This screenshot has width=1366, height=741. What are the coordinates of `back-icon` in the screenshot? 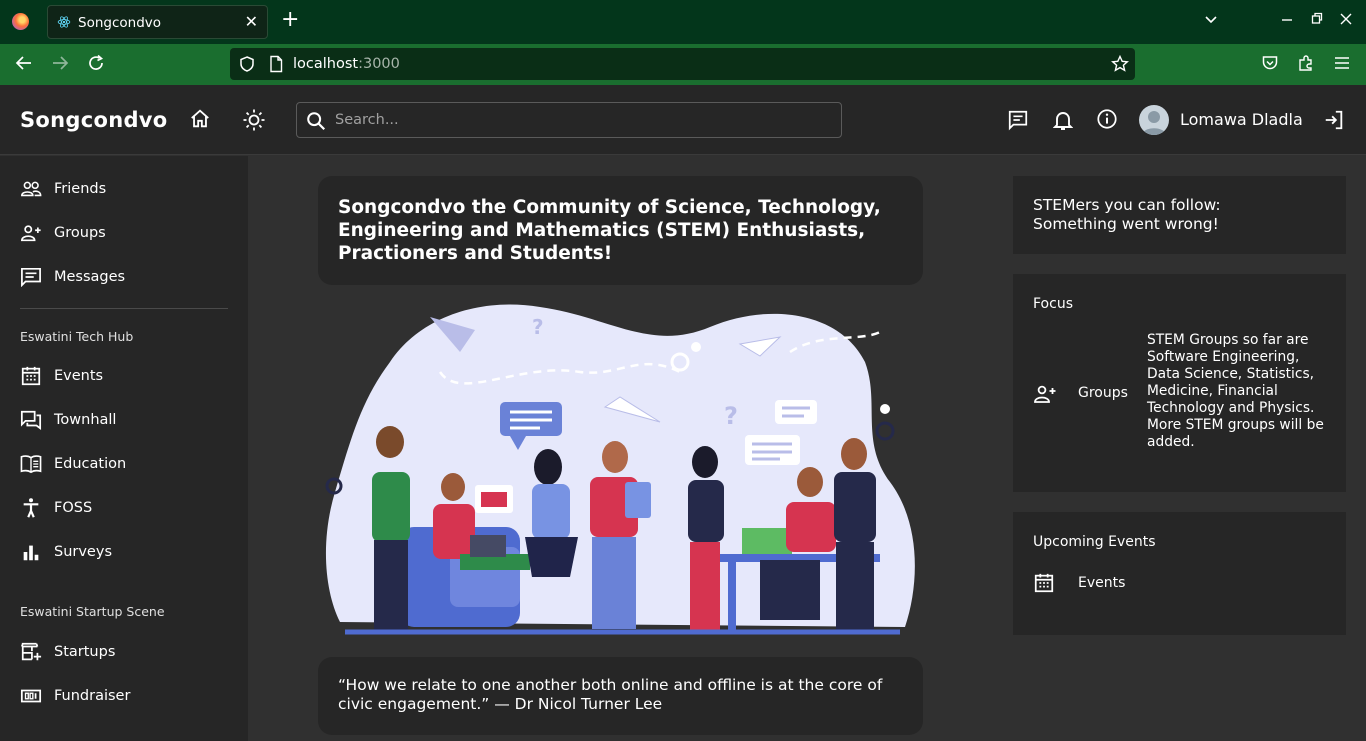 It's located at (24, 65).